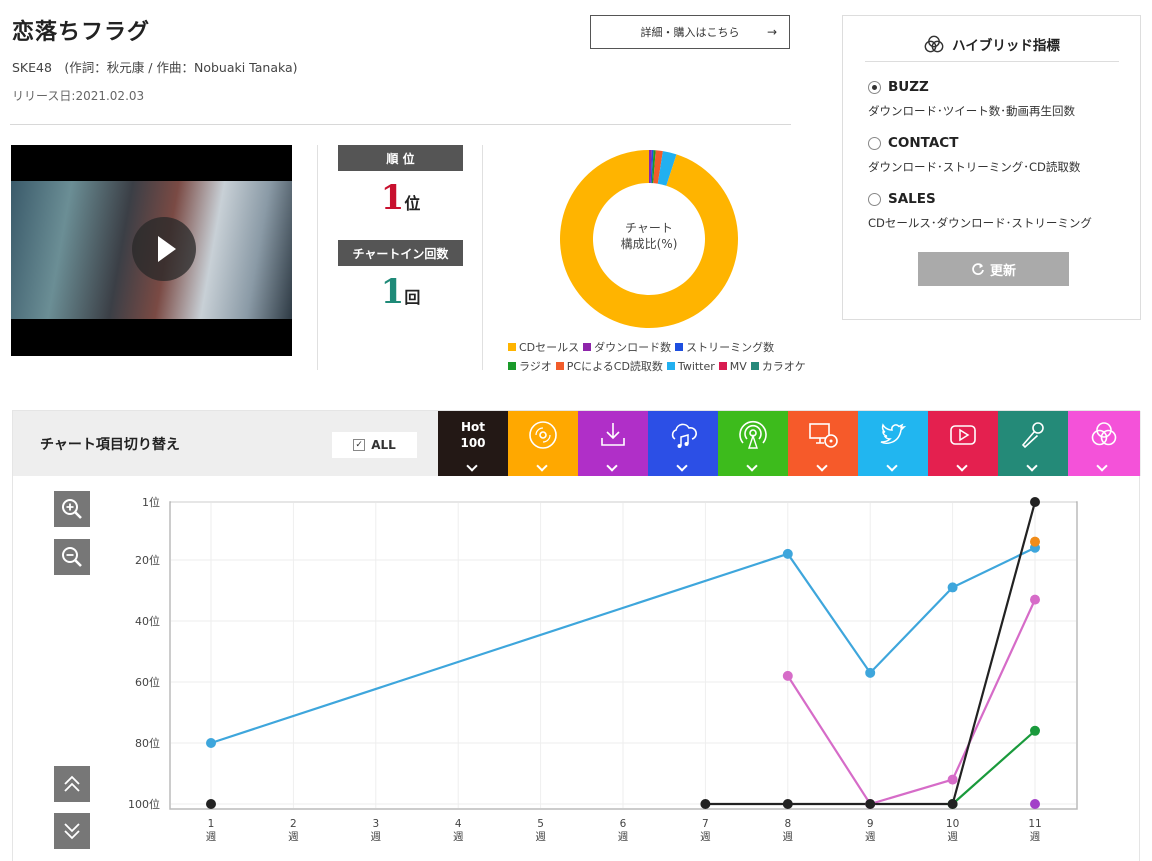 Image resolution: width=1152 pixels, height=861 pixels. Describe the element at coordinates (458, 824) in the screenshot. I see `x-tick-label: 4` at that location.